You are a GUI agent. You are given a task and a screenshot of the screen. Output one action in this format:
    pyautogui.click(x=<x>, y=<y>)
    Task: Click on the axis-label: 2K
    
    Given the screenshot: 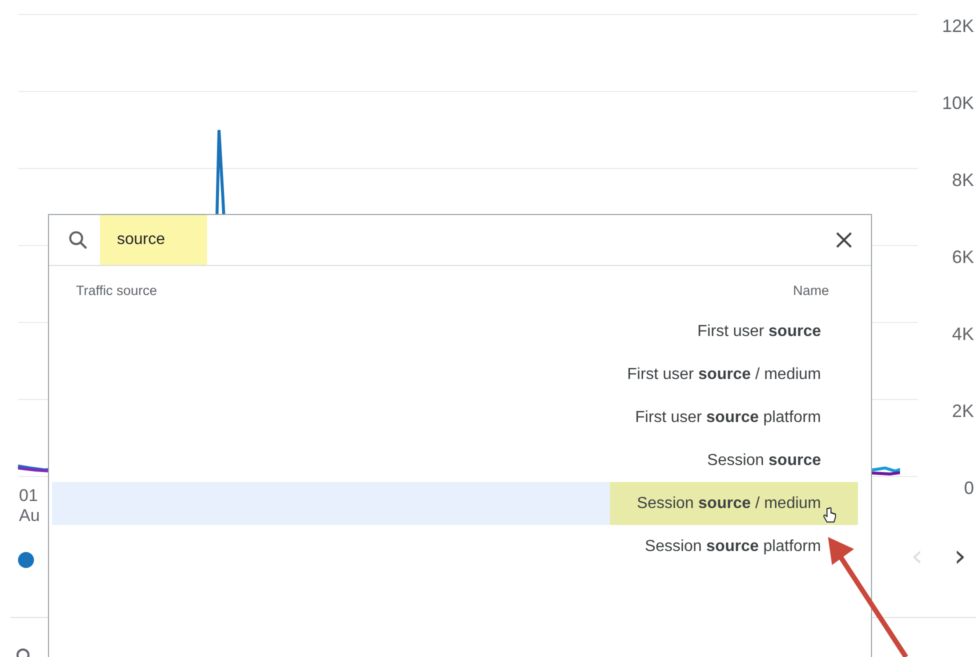 What is the action you would take?
    pyautogui.click(x=963, y=411)
    